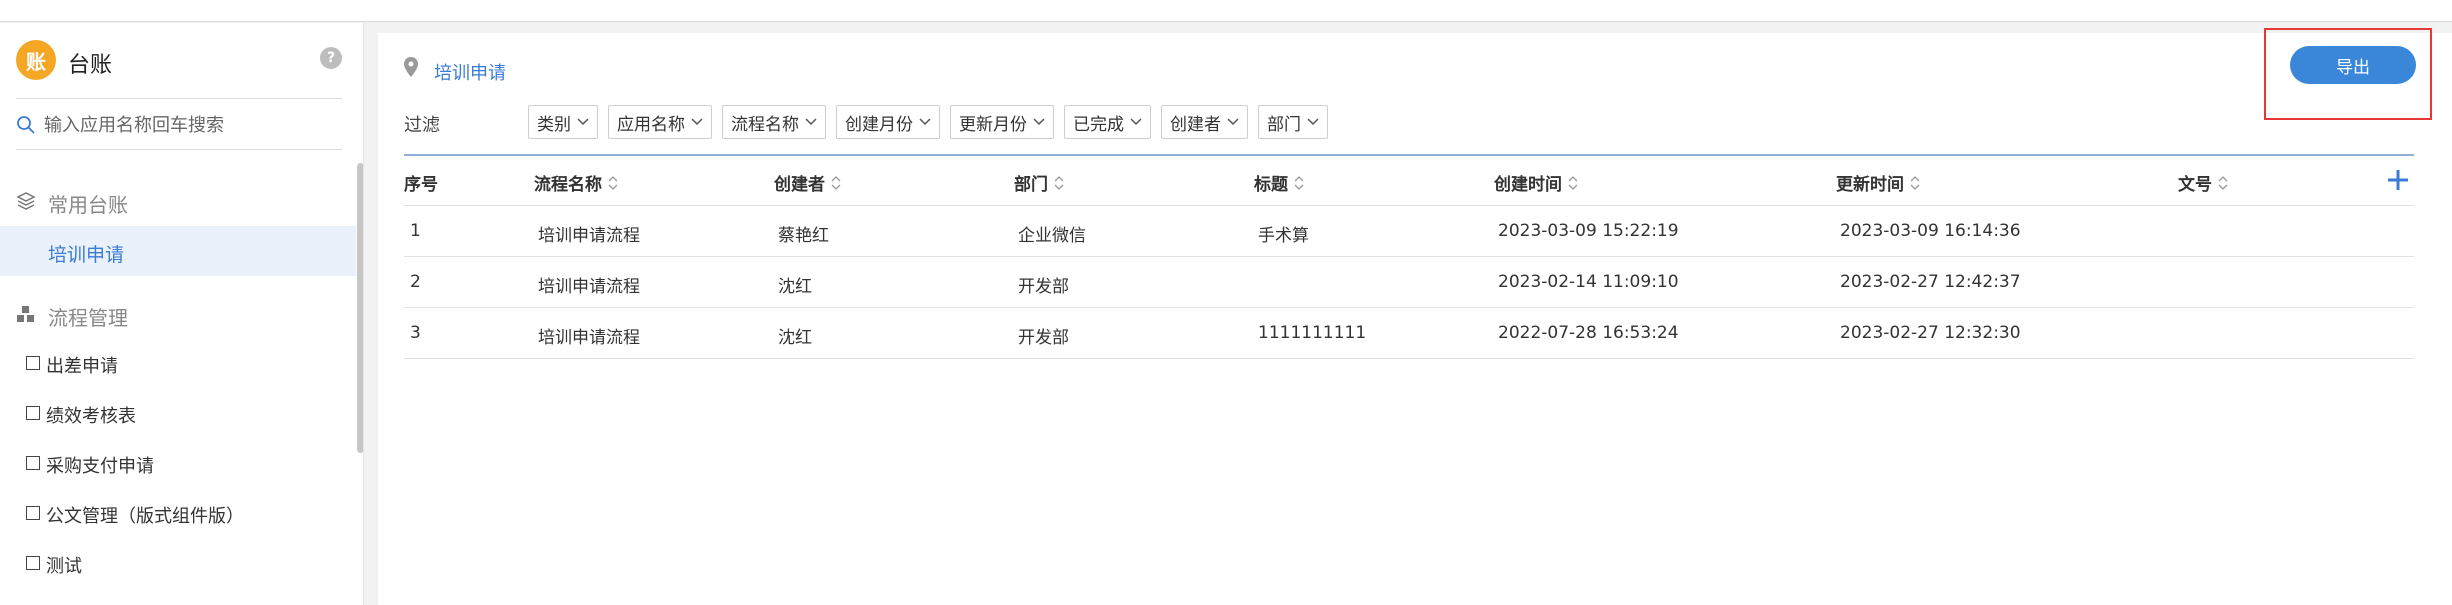 Image resolution: width=2452 pixels, height=605 pixels. I want to click on cell-title: 手术算, so click(1283, 236).